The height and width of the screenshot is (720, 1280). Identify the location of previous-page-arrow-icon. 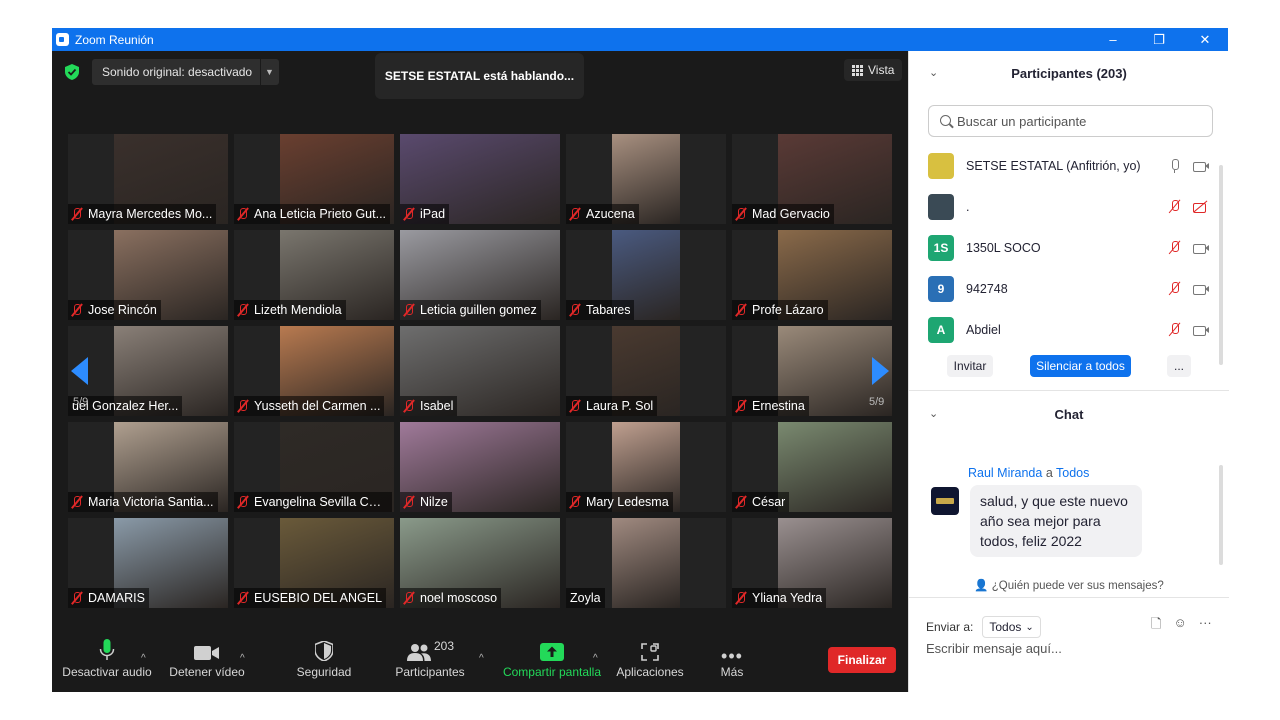
(79, 371).